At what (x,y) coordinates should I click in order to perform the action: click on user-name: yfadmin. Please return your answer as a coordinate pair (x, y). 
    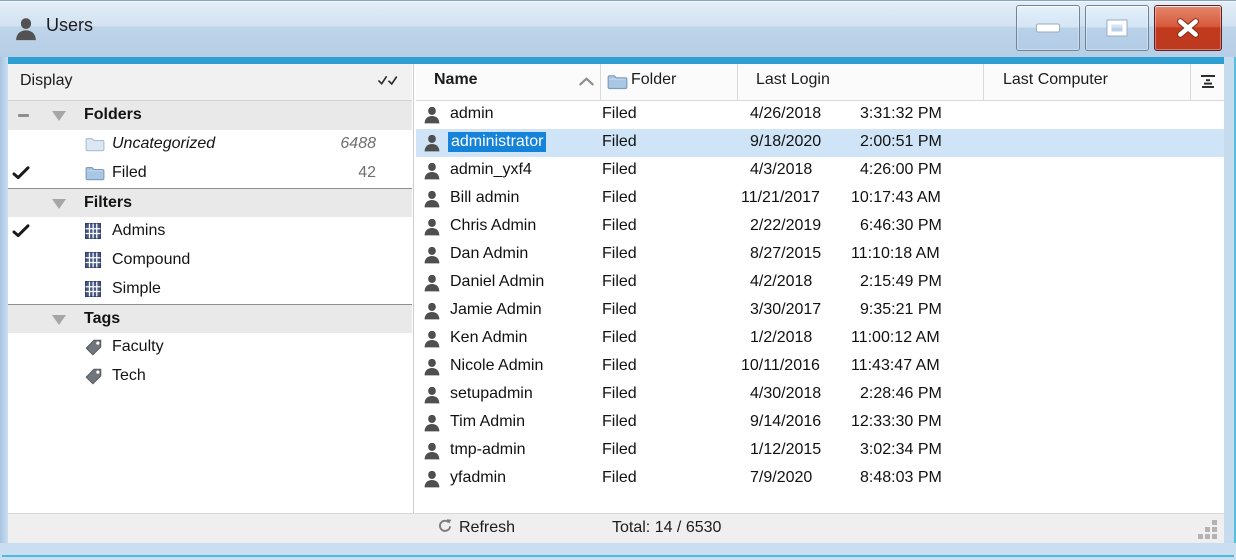
    Looking at the image, I should click on (478, 477).